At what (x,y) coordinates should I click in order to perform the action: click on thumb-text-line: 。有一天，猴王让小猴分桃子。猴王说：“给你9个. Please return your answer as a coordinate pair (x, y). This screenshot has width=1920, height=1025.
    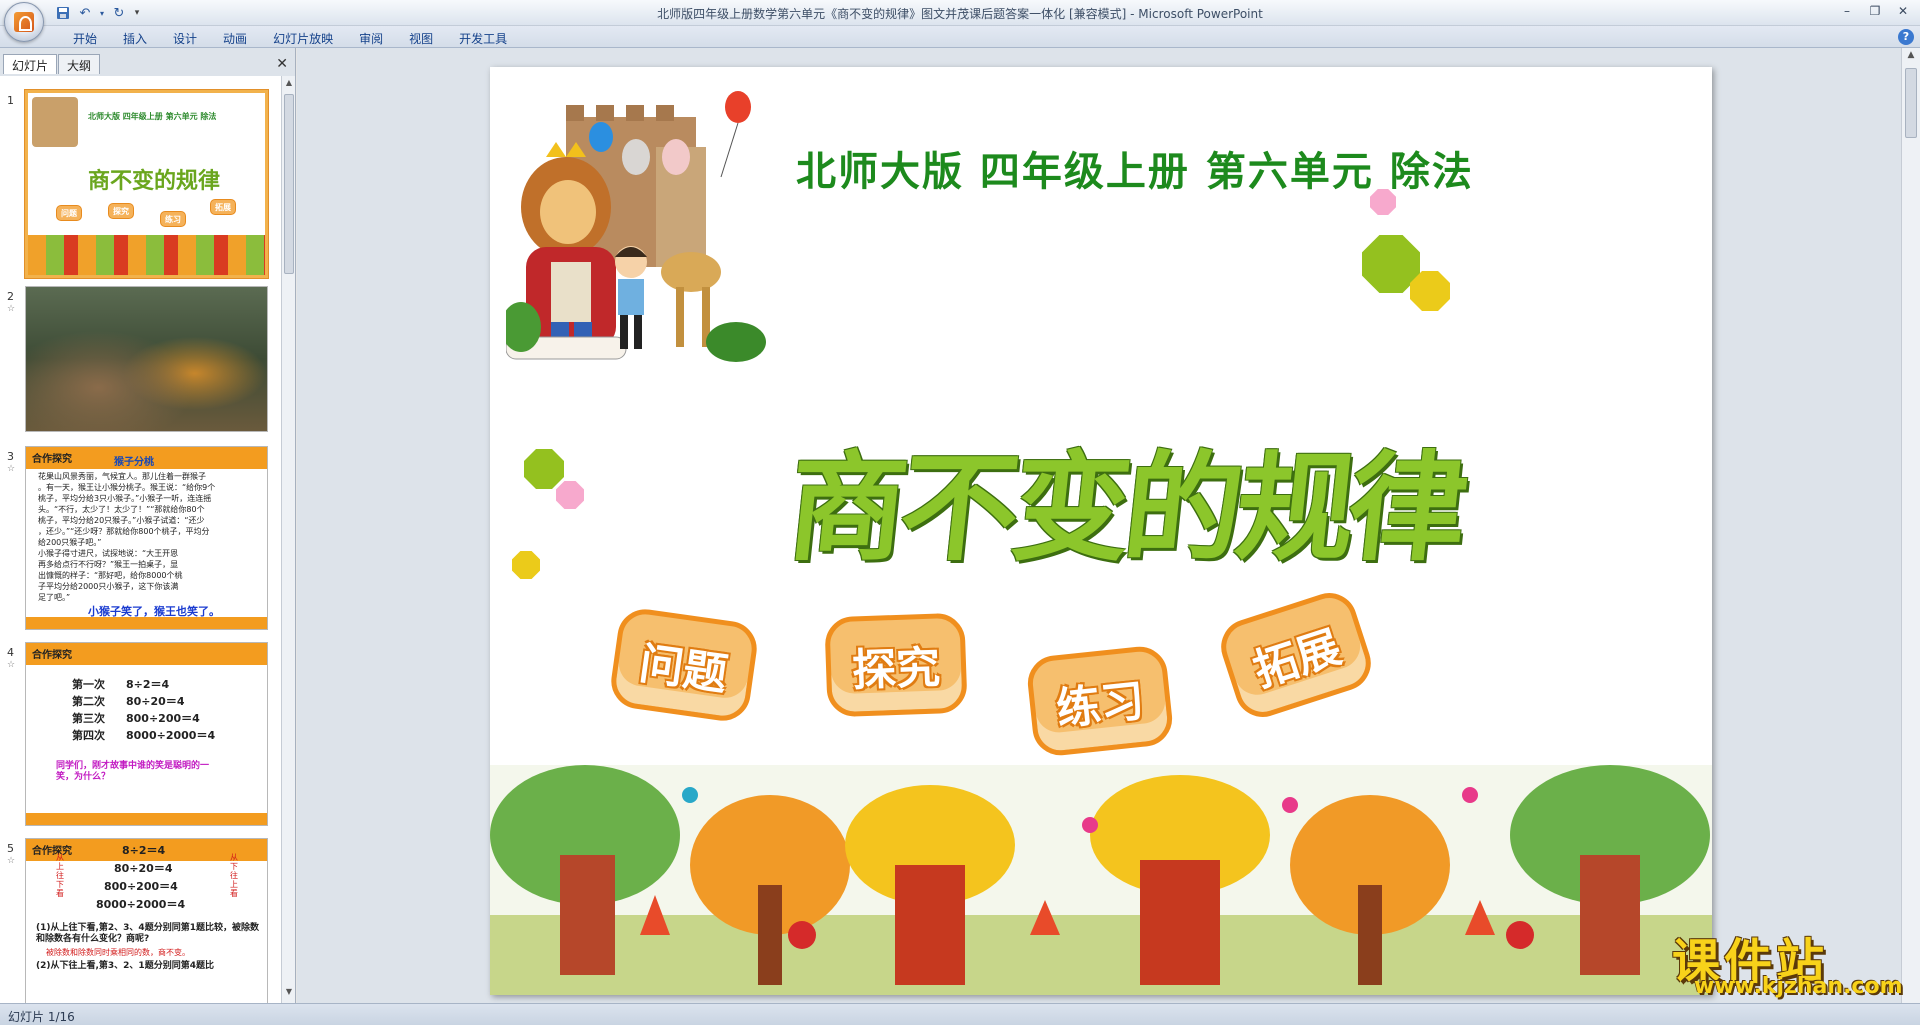
    Looking at the image, I should click on (127, 487).